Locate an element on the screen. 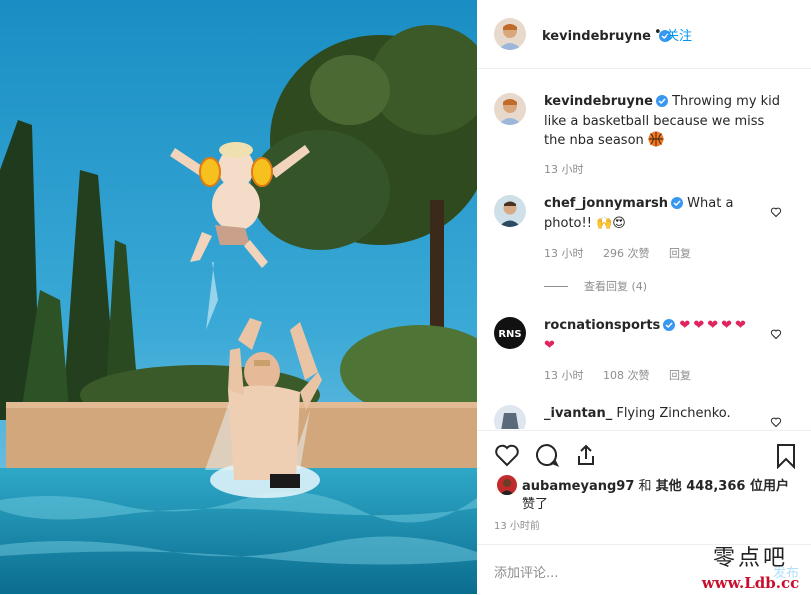 This screenshot has height=595, width=811. site-watermark: 零点吧 www.Ldb.cc is located at coordinates (750, 567).